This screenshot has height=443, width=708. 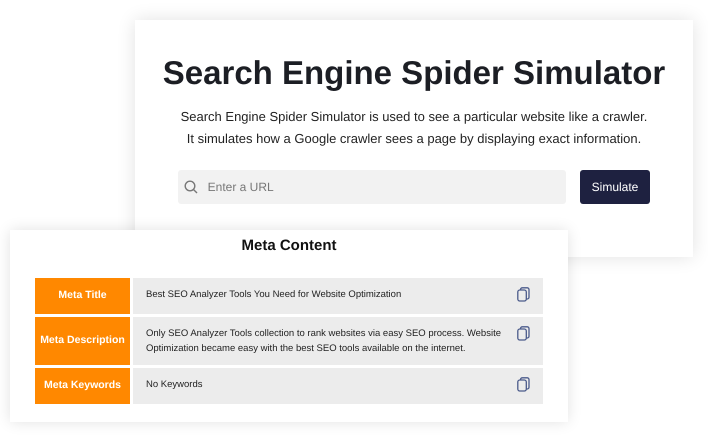 I want to click on url-field: Enter a URL, so click(x=372, y=187).